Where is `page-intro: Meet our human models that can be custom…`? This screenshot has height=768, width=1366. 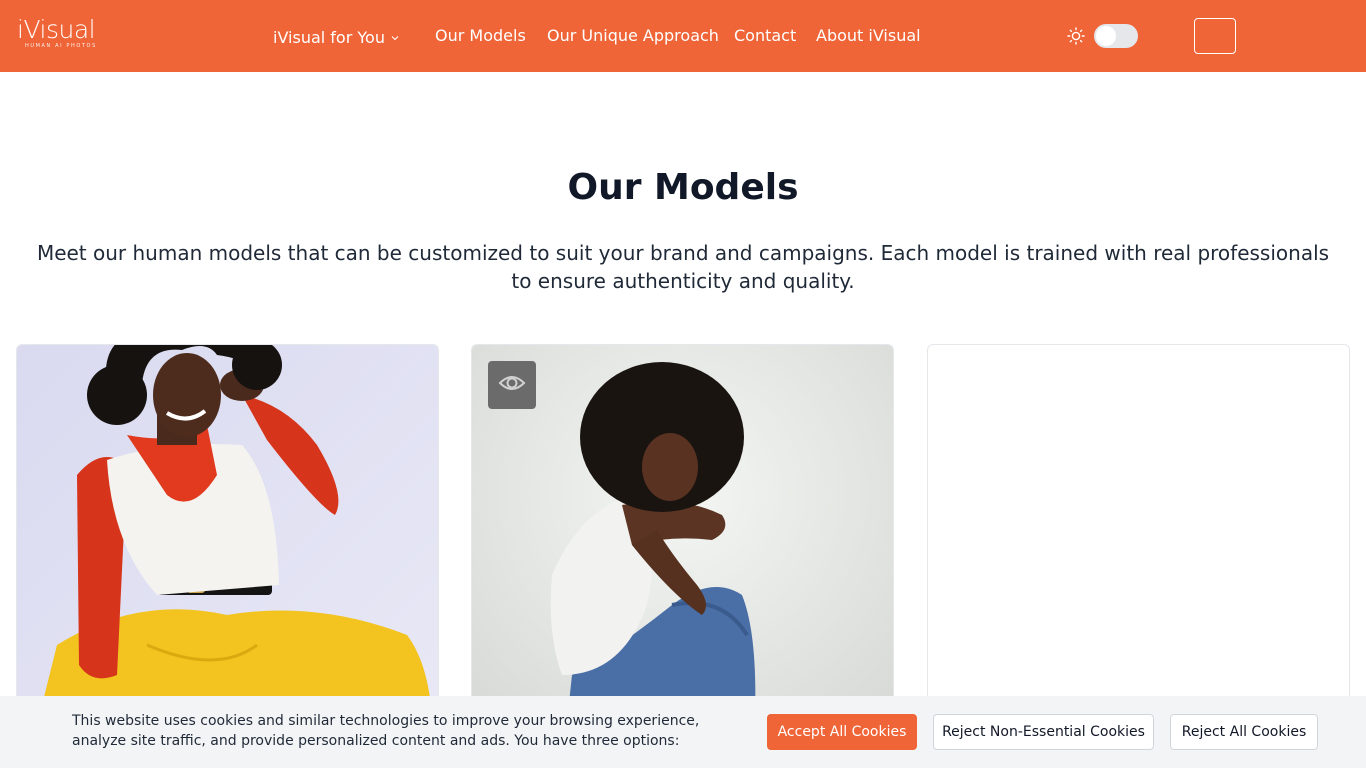 page-intro: Meet our human models that can be custom… is located at coordinates (683, 267).